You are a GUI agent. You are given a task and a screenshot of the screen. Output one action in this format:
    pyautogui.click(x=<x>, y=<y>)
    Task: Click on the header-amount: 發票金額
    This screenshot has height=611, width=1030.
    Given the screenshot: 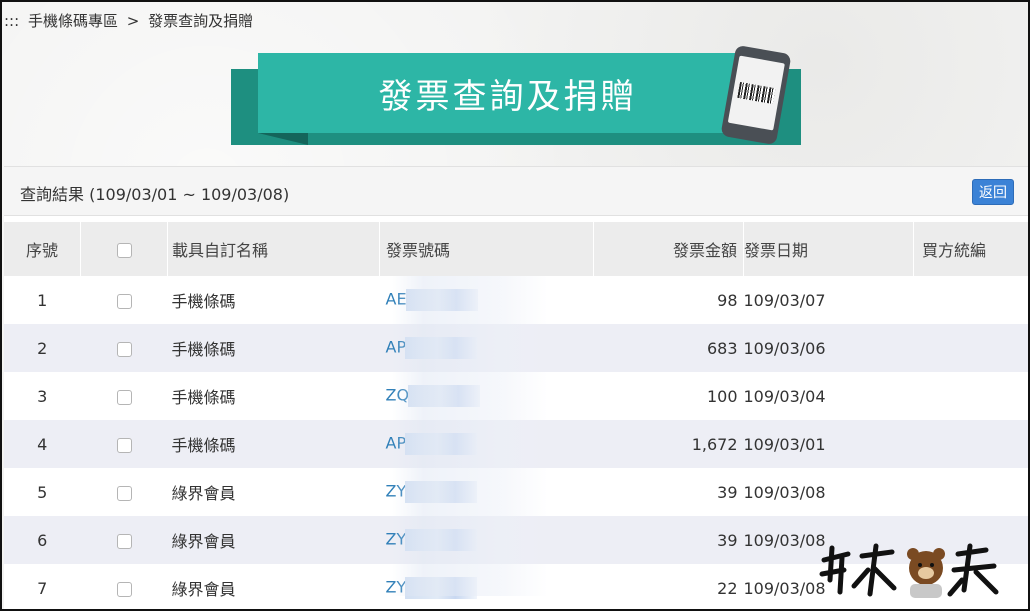 What is the action you would take?
    pyautogui.click(x=668, y=249)
    